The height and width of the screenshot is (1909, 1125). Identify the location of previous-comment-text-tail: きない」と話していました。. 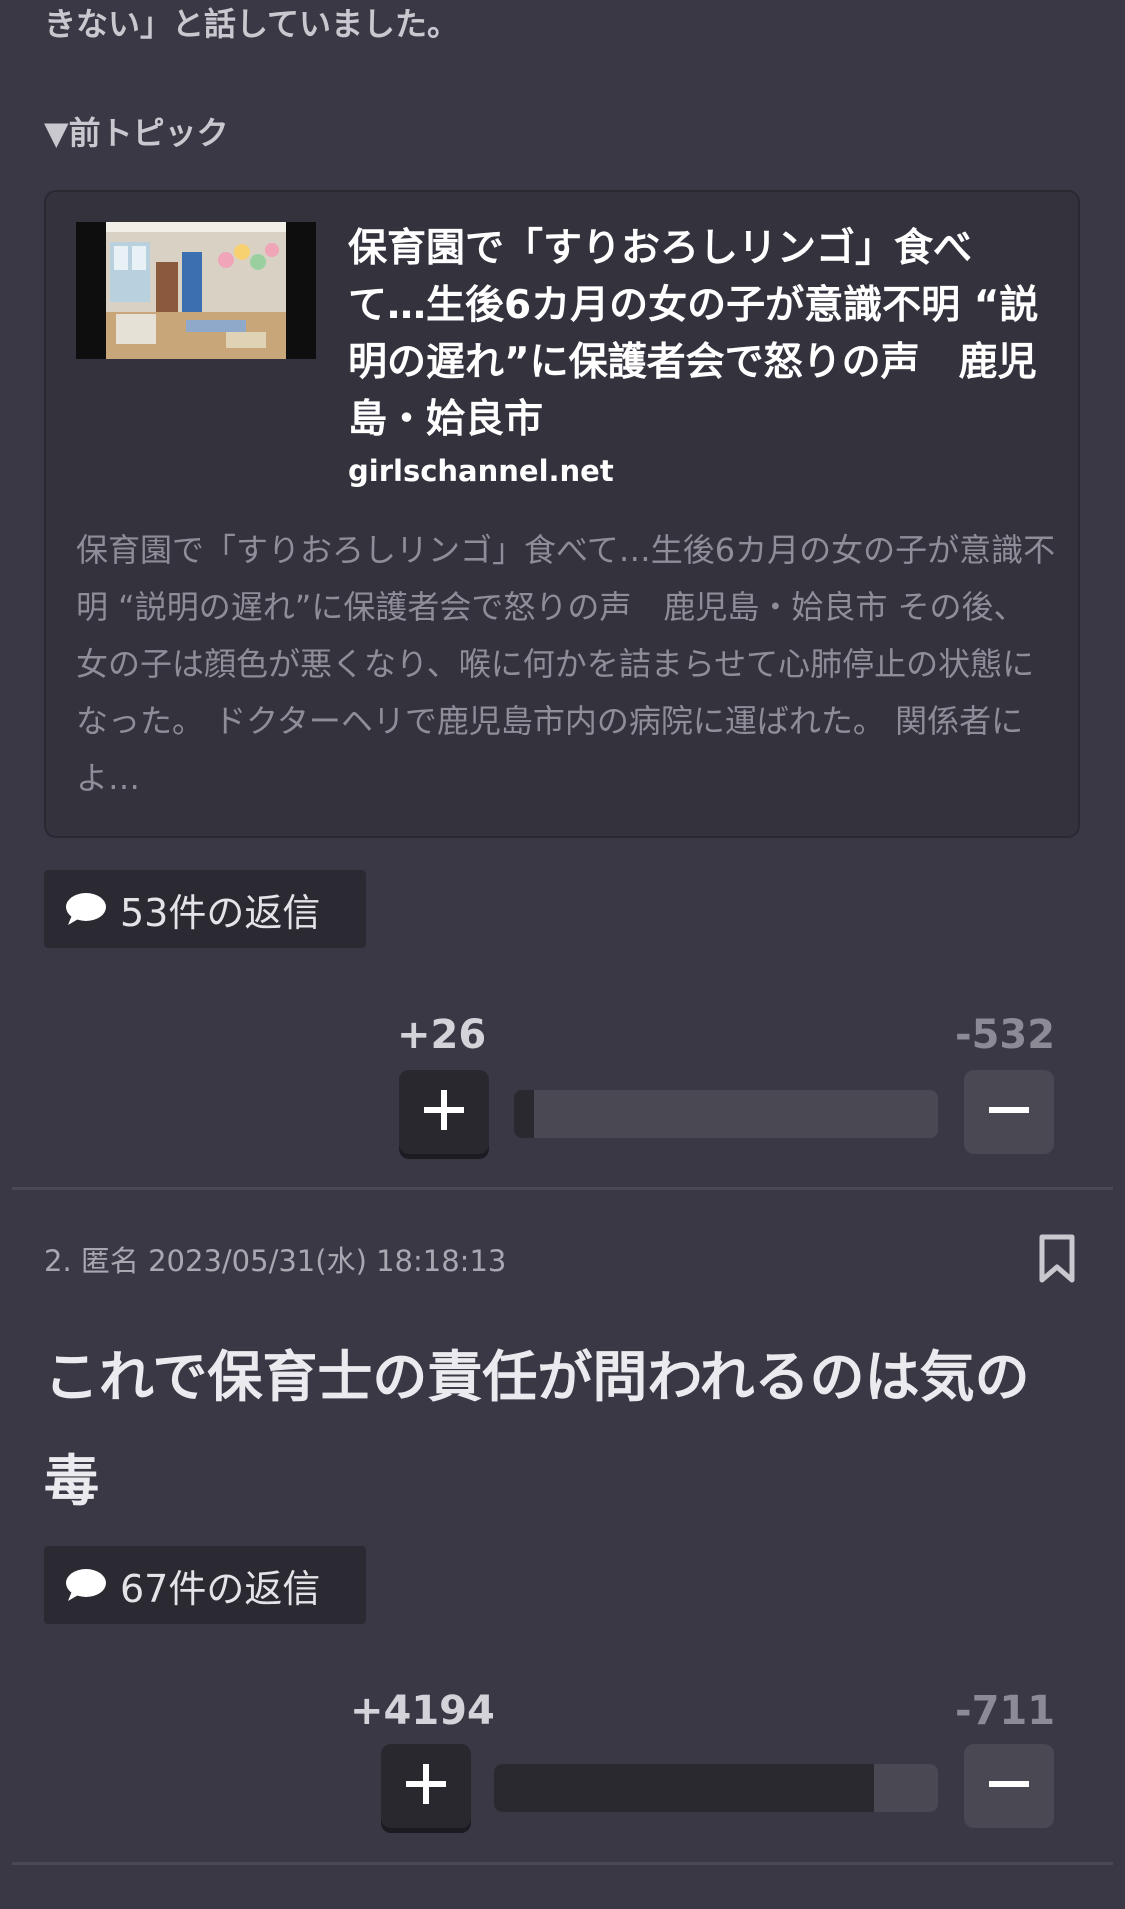
(252, 24).